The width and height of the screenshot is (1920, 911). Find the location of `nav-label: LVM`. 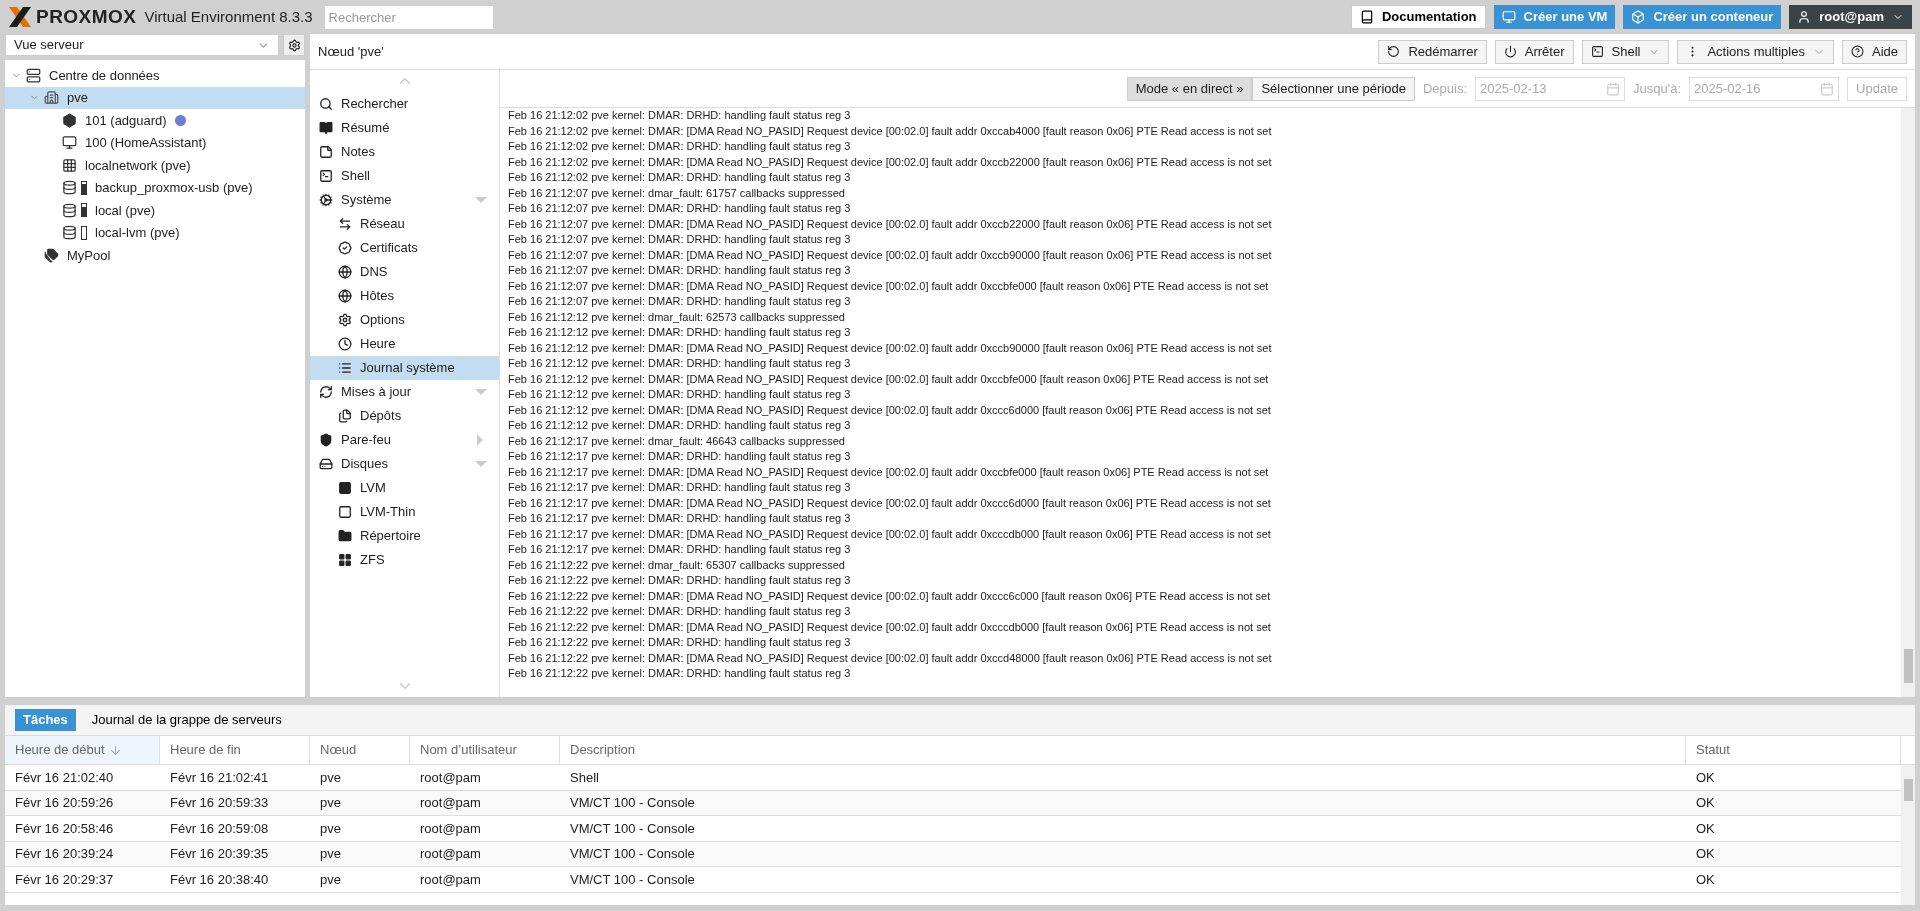

nav-label: LVM is located at coordinates (373, 488).